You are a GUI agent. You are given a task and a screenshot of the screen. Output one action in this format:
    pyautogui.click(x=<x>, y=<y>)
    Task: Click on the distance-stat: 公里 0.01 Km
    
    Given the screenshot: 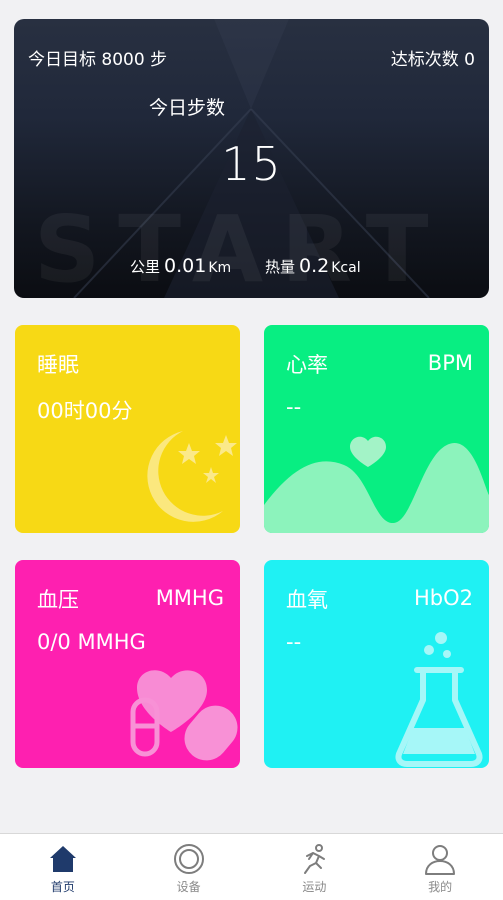 What is the action you would take?
    pyautogui.click(x=180, y=266)
    